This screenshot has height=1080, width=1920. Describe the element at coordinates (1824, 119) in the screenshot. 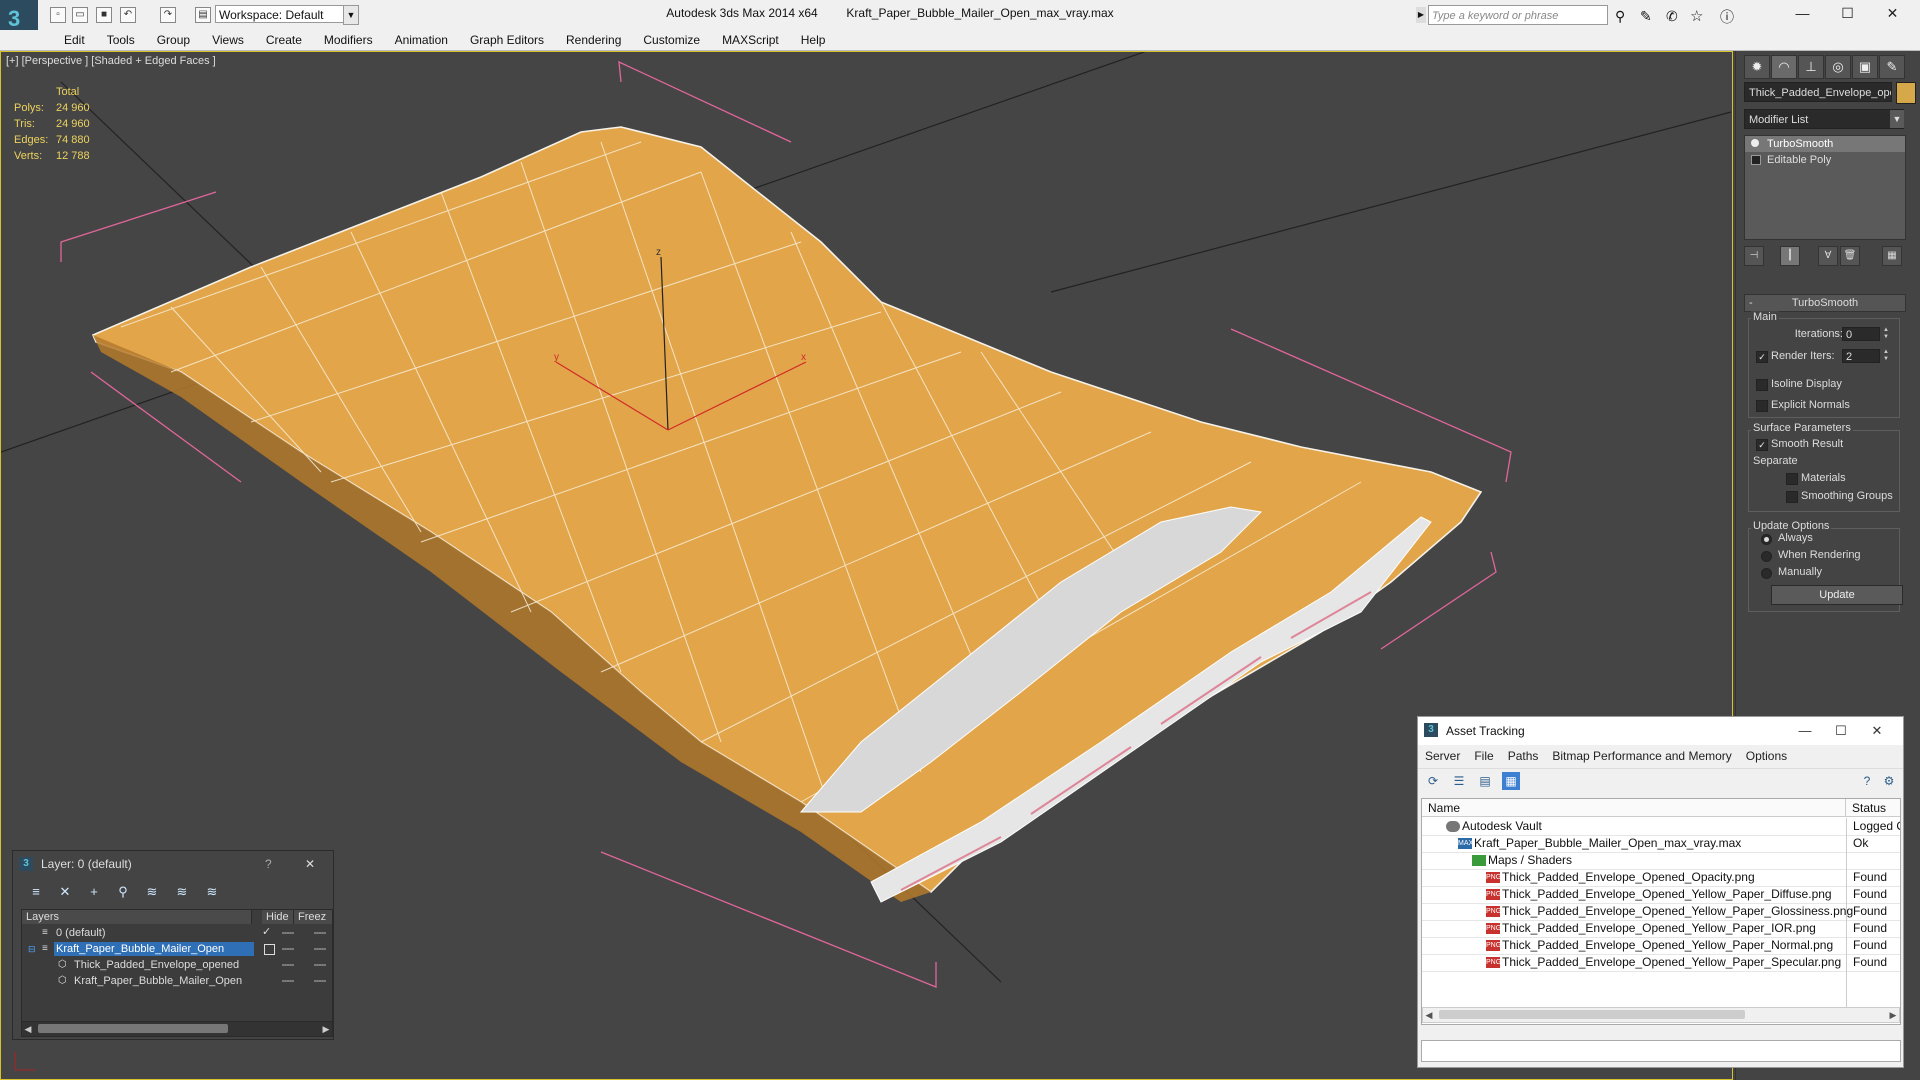

I see `modifier-list-dropdown: Modifier List` at that location.